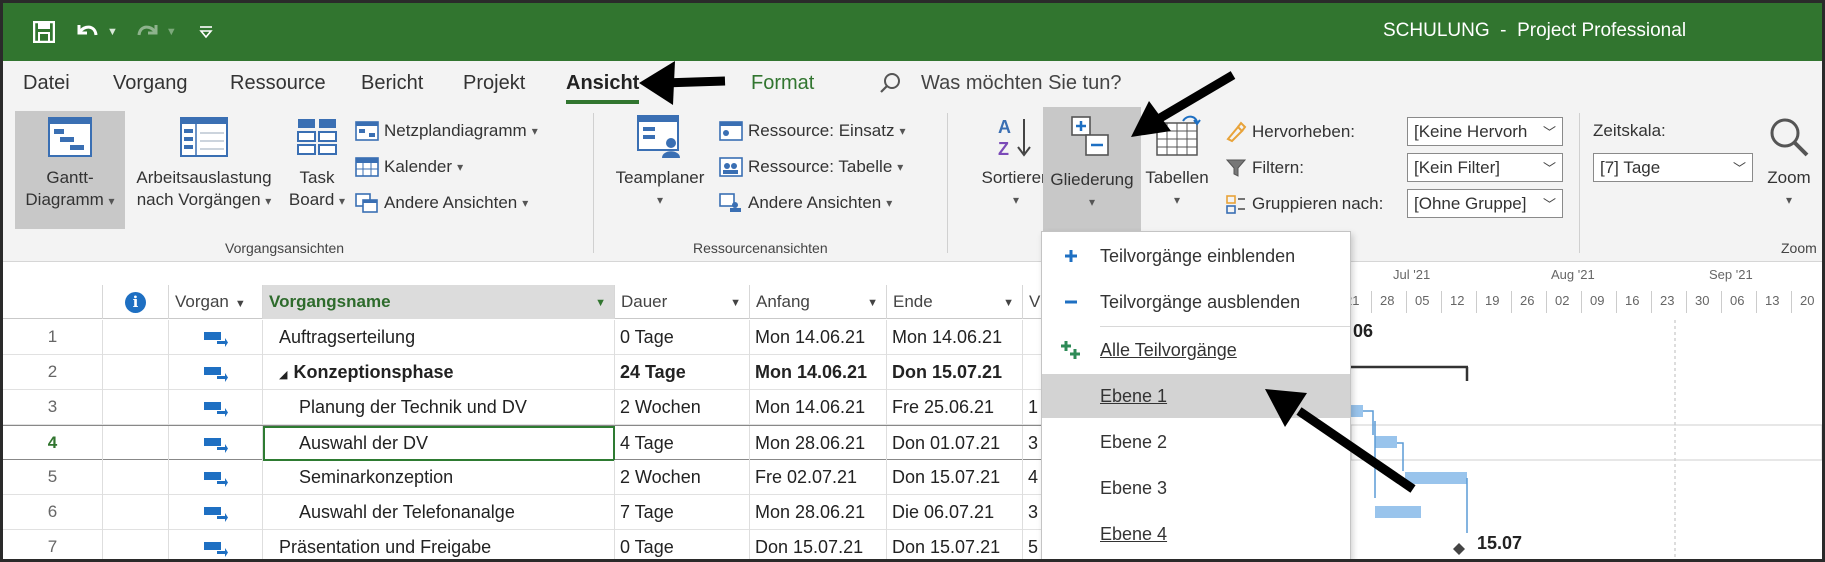 This screenshot has width=1825, height=562. What do you see at coordinates (1196, 302) in the screenshot?
I see `menu-item-teilvorgaenge-ausblenden: Teilvorgänge ausblenden` at bounding box center [1196, 302].